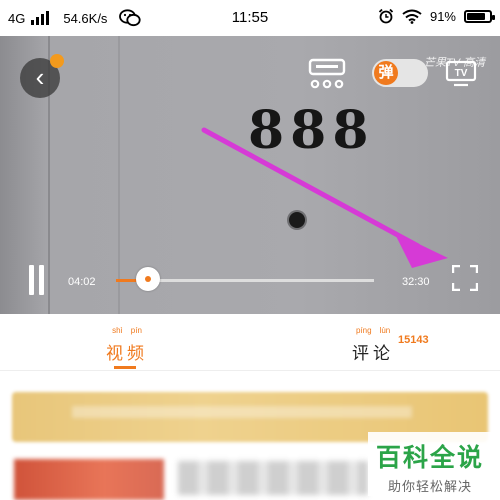  I want to click on cast-tv-label: TV, so click(461, 73).